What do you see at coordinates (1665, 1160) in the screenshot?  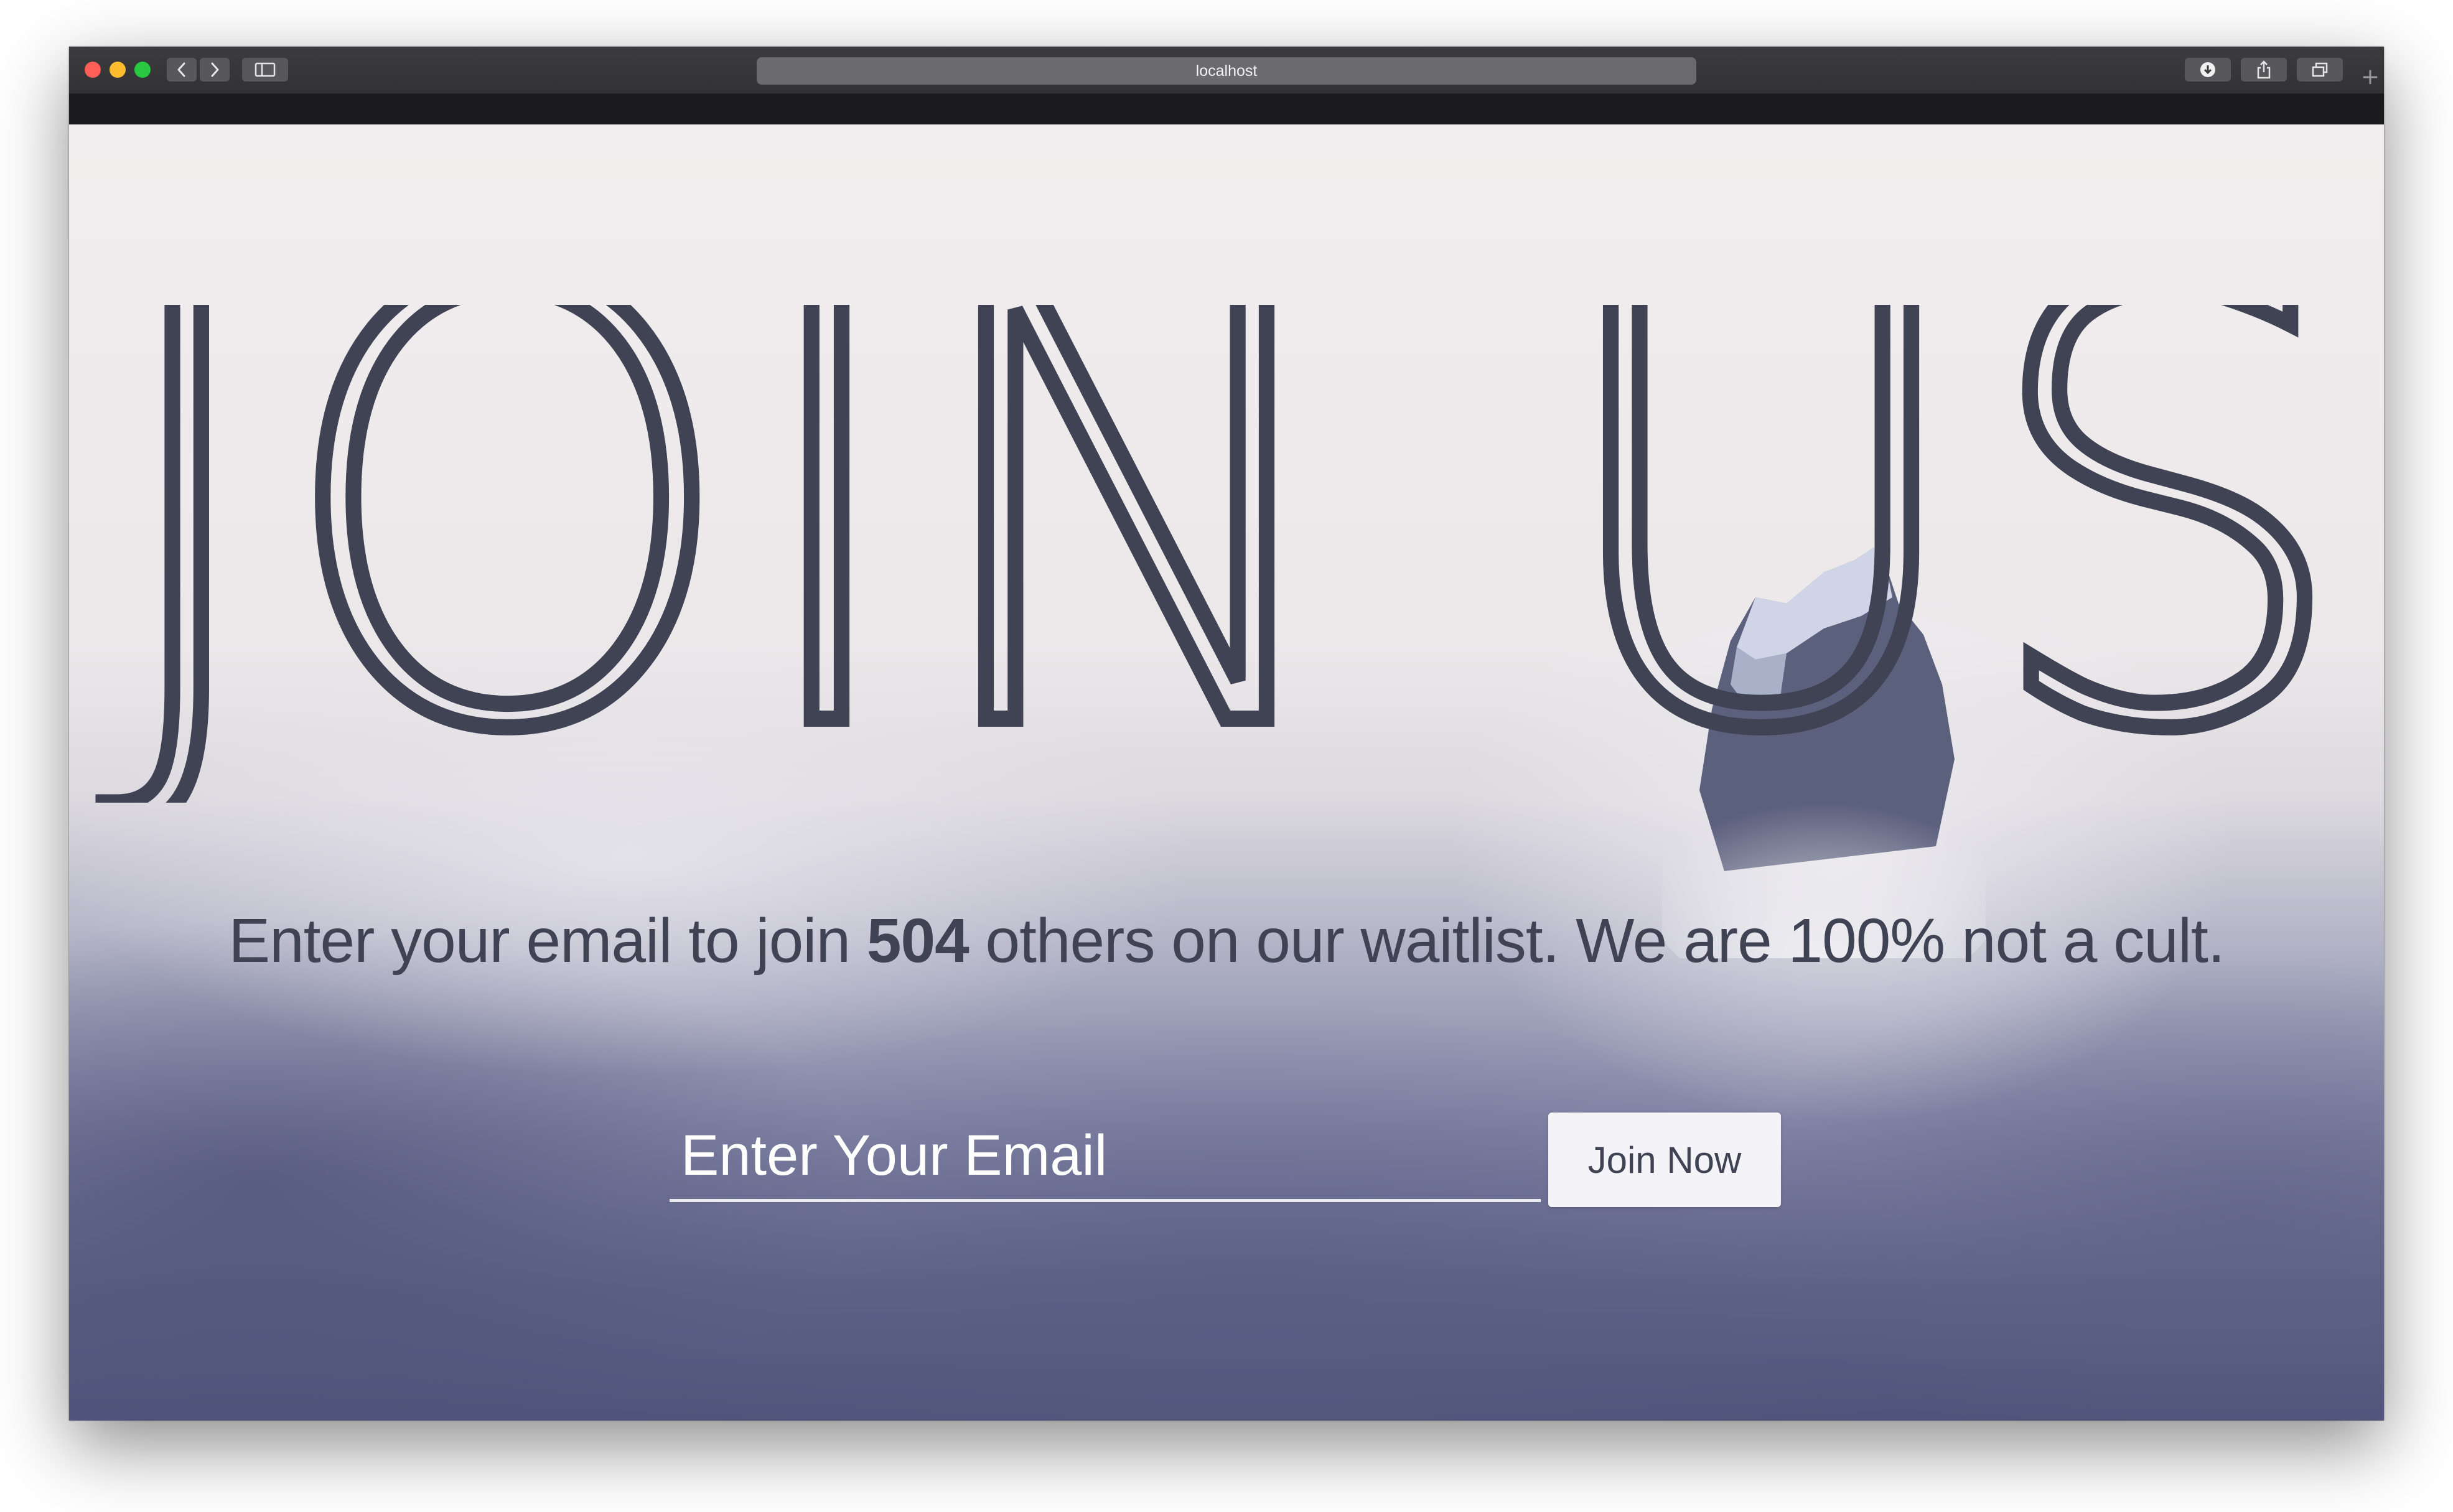 I see `join-now-button: Join Now` at bounding box center [1665, 1160].